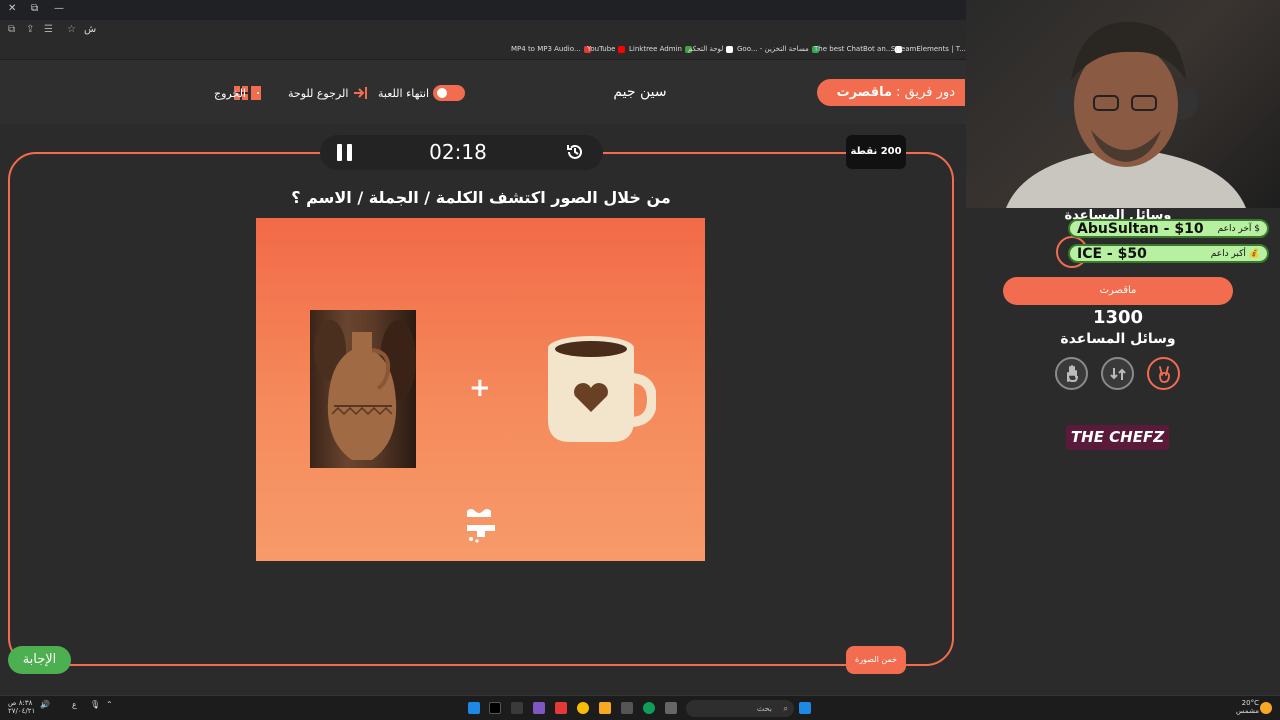 This screenshot has width=1280, height=720. I want to click on swap-icon, so click(1117, 373).